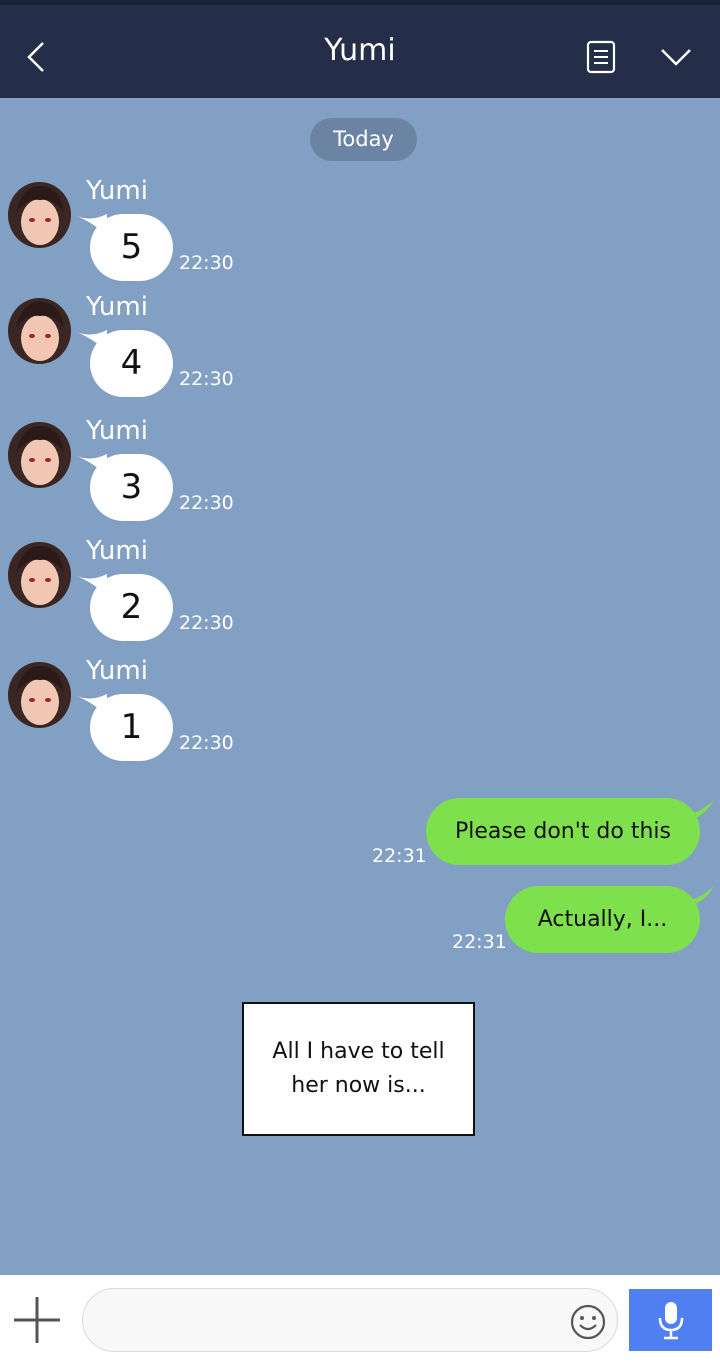  I want to click on message-bubble: Please don't do this, so click(563, 831).